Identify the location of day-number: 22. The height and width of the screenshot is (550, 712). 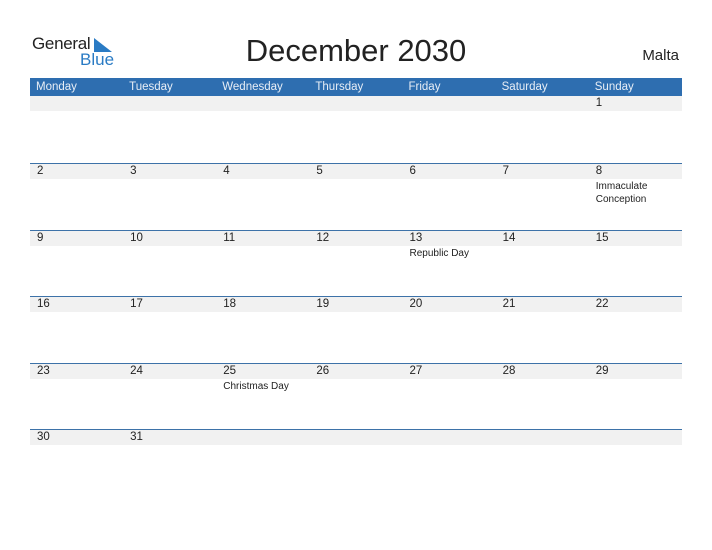
(602, 304).